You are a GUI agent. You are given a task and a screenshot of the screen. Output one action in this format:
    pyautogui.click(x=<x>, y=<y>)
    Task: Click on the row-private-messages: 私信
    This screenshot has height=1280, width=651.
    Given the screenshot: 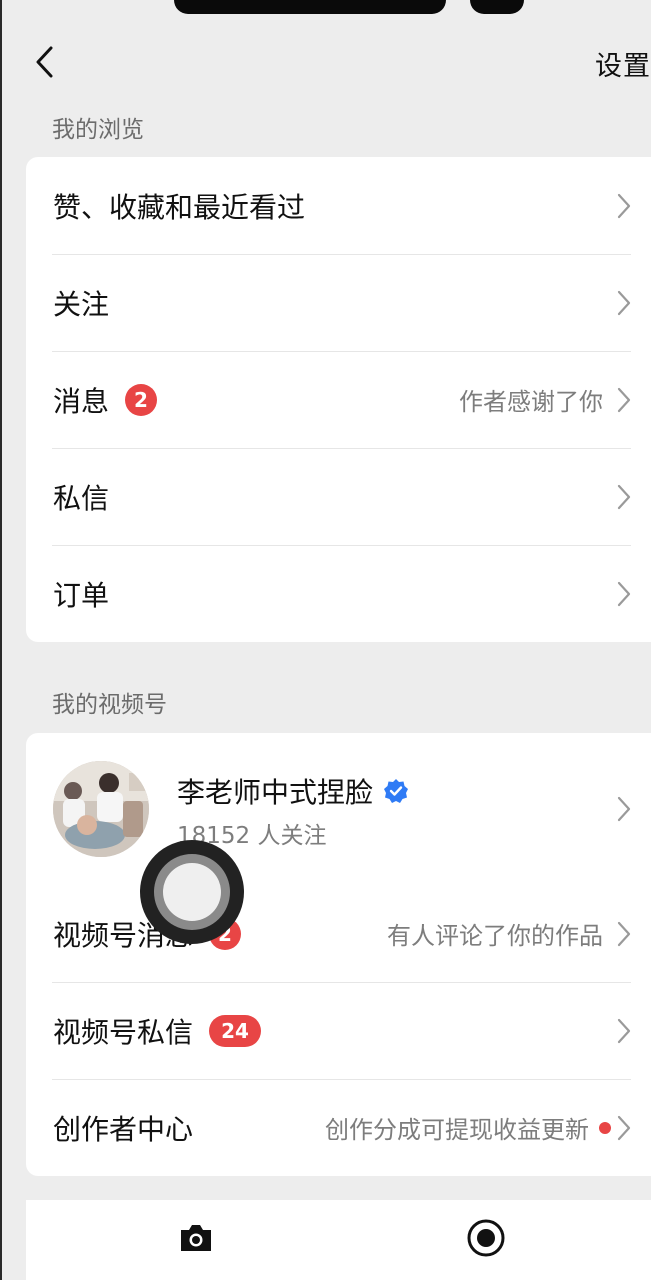 What is the action you would take?
    pyautogui.click(x=338, y=496)
    